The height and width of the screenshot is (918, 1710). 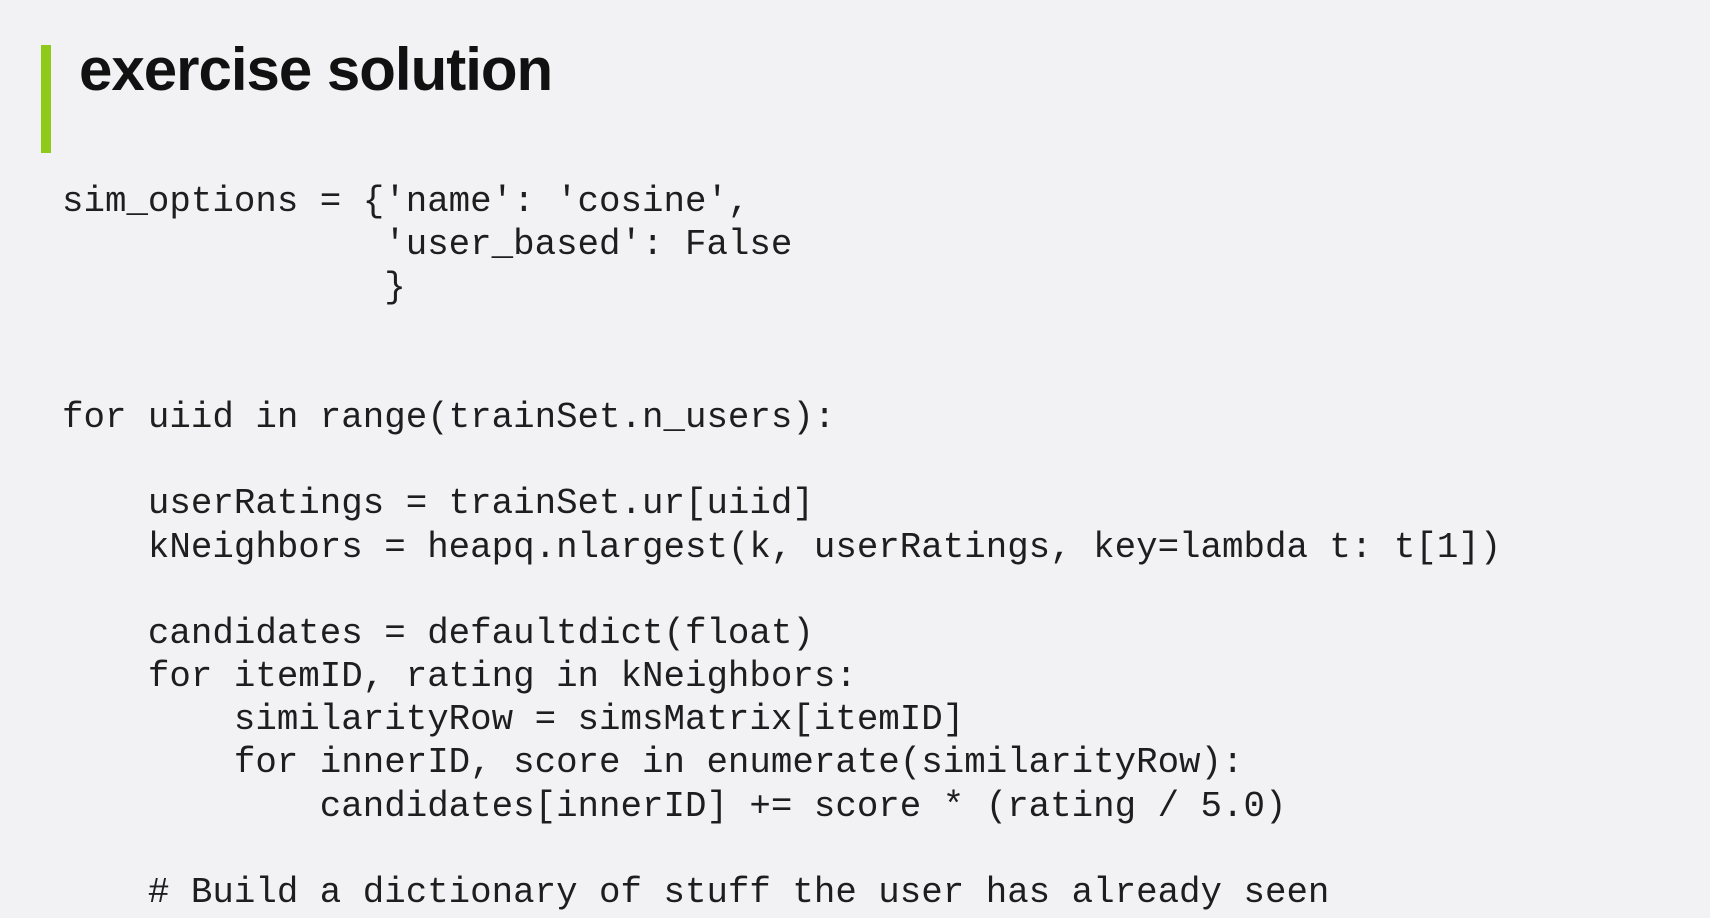 What do you see at coordinates (449, 417) in the screenshot?
I see `code-line: for uiid in range(trainSet.n_users):` at bounding box center [449, 417].